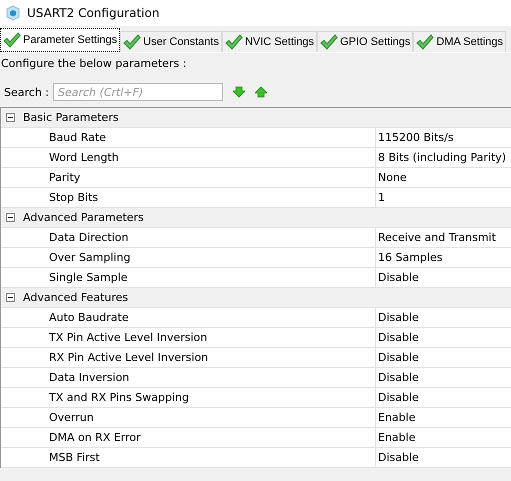  What do you see at coordinates (171, 41) in the screenshot?
I see `tab: User Constants` at bounding box center [171, 41].